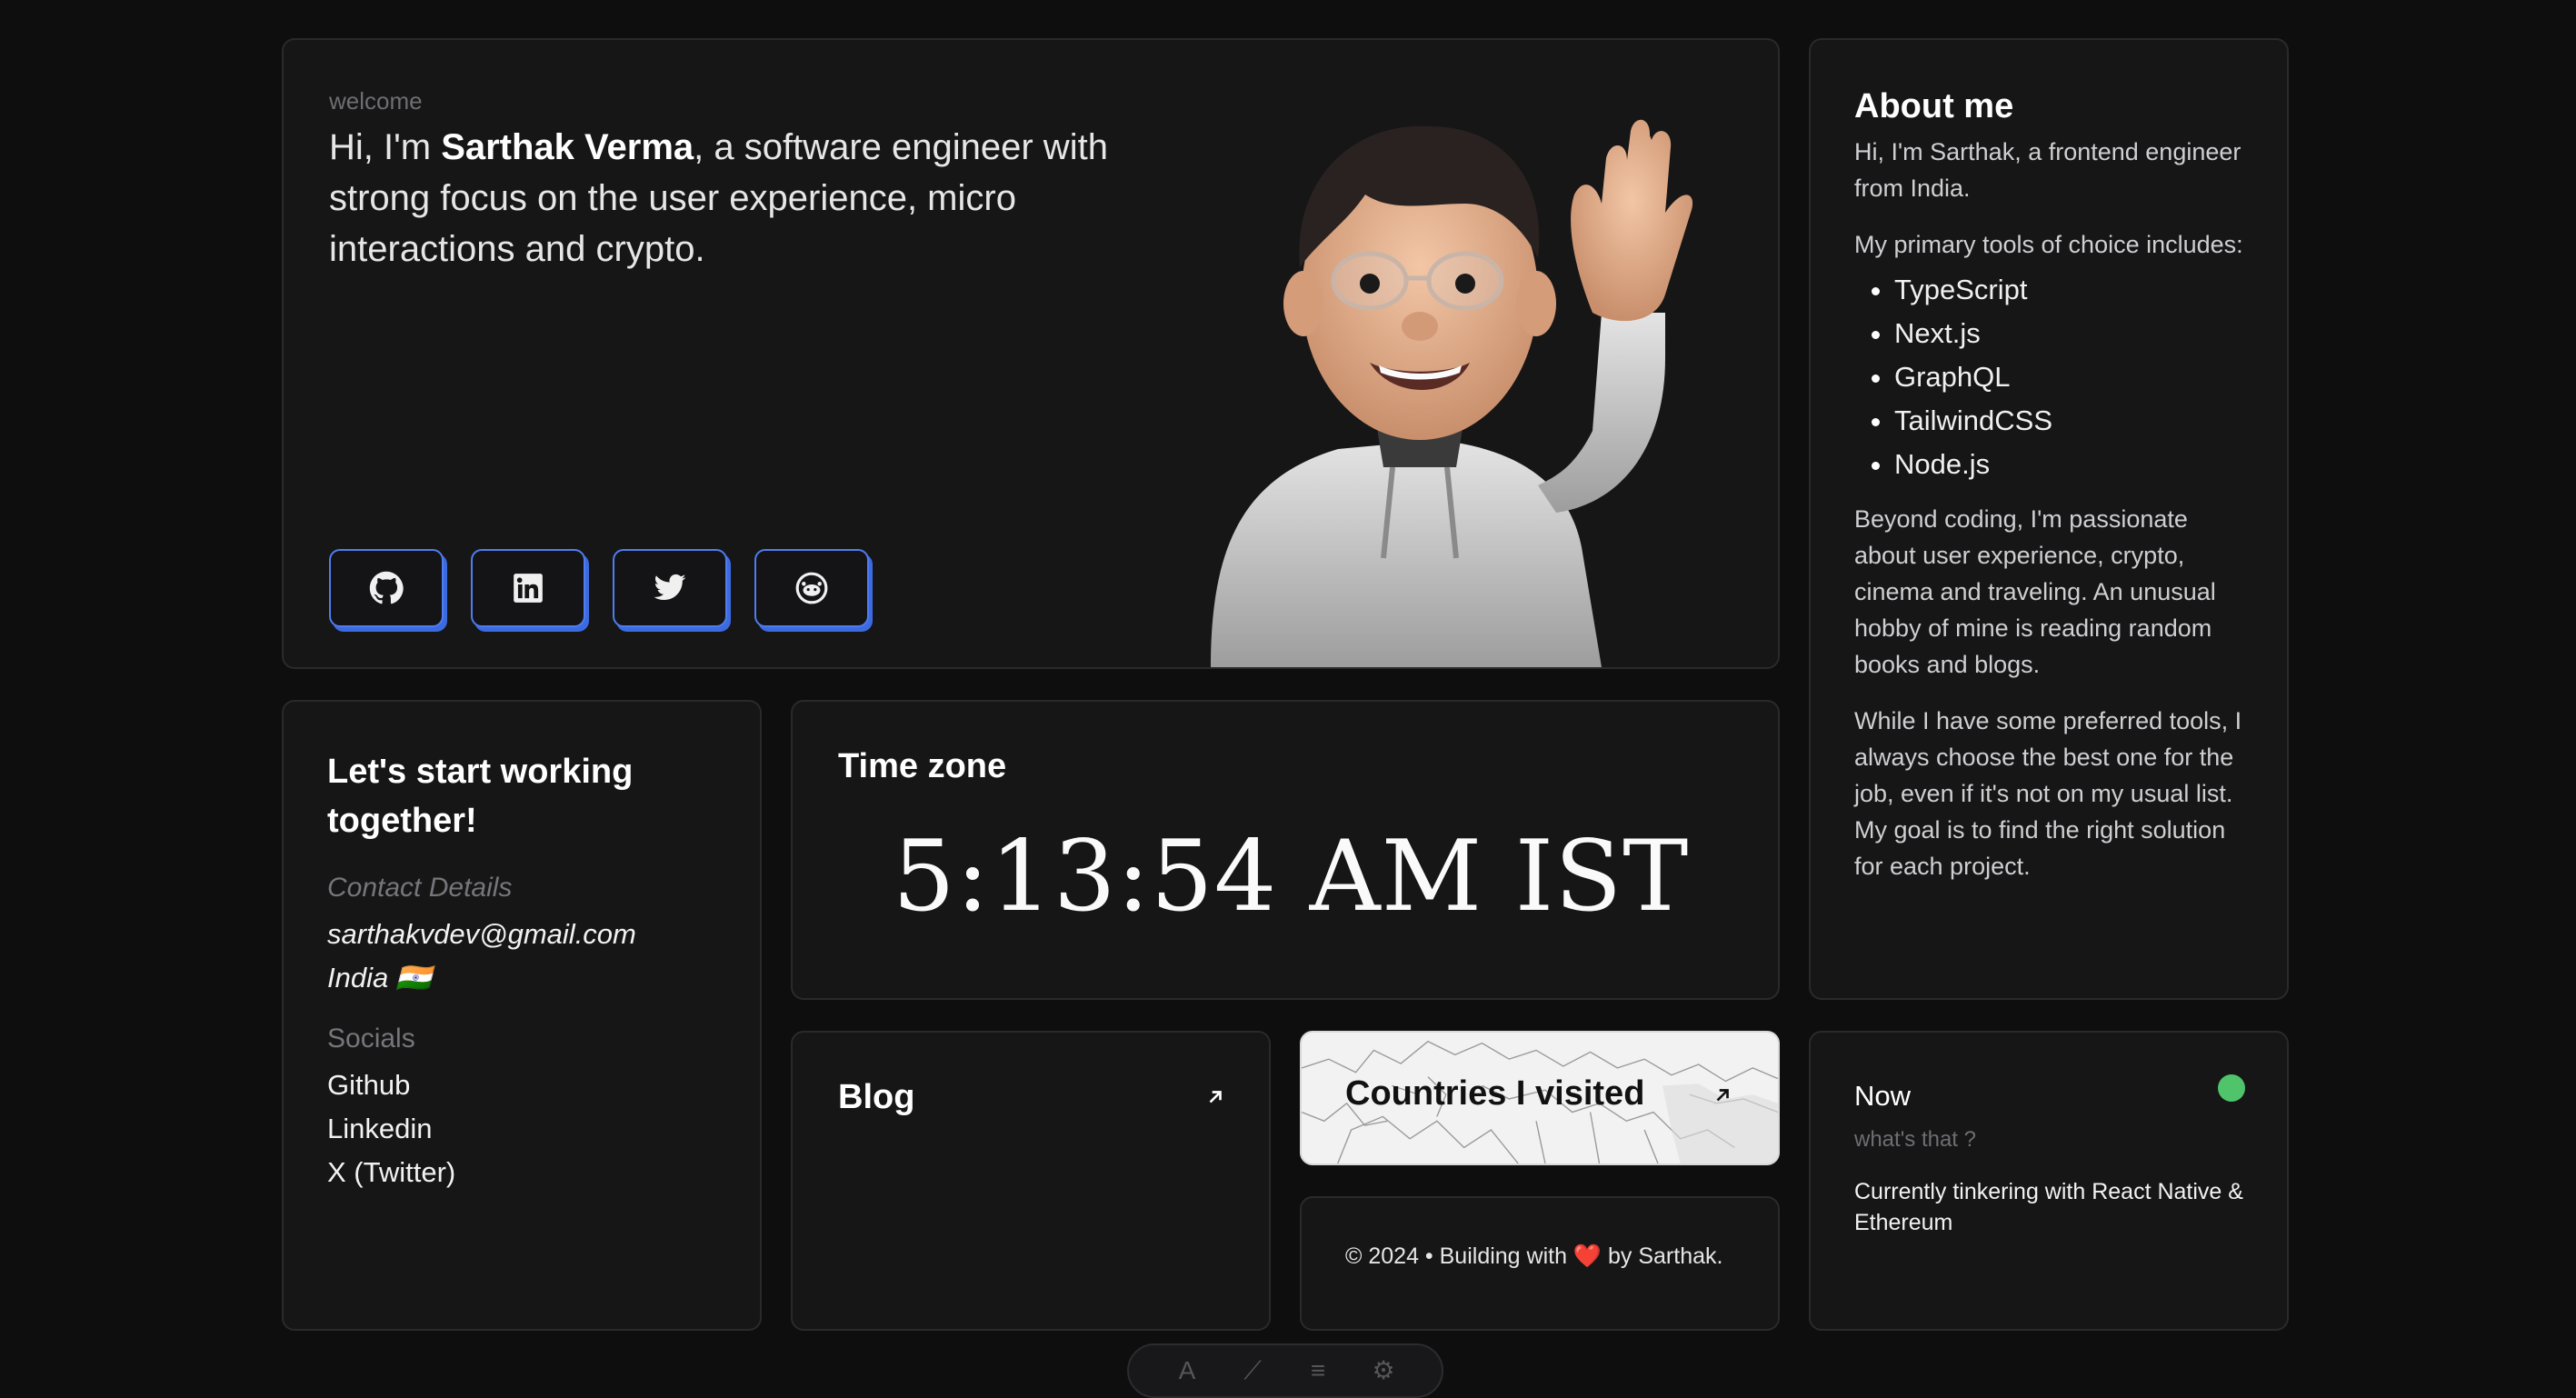  What do you see at coordinates (2068, 421) in the screenshot?
I see `list-item: TailwindCSS` at bounding box center [2068, 421].